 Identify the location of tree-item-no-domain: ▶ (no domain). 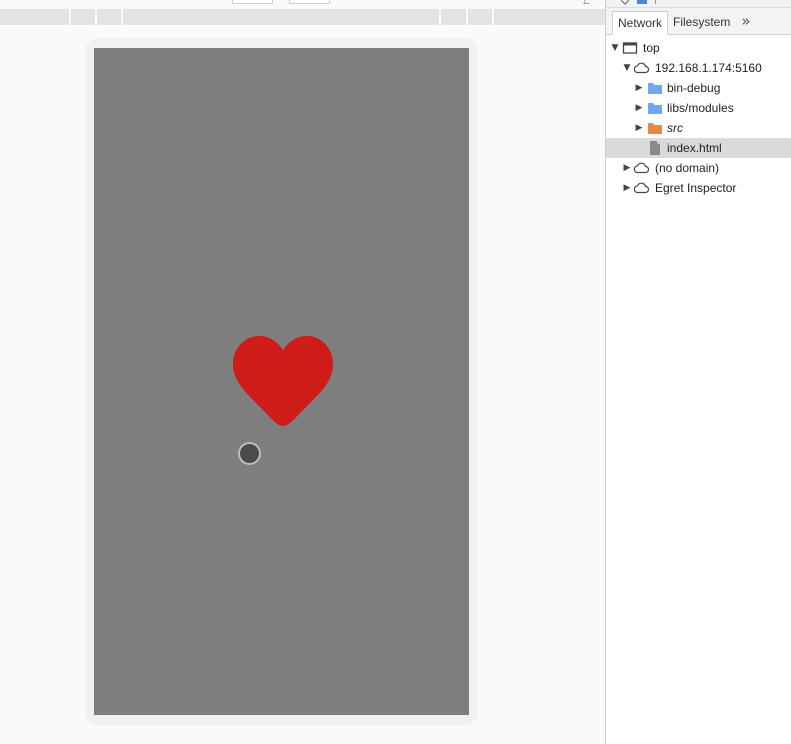
(698, 168).